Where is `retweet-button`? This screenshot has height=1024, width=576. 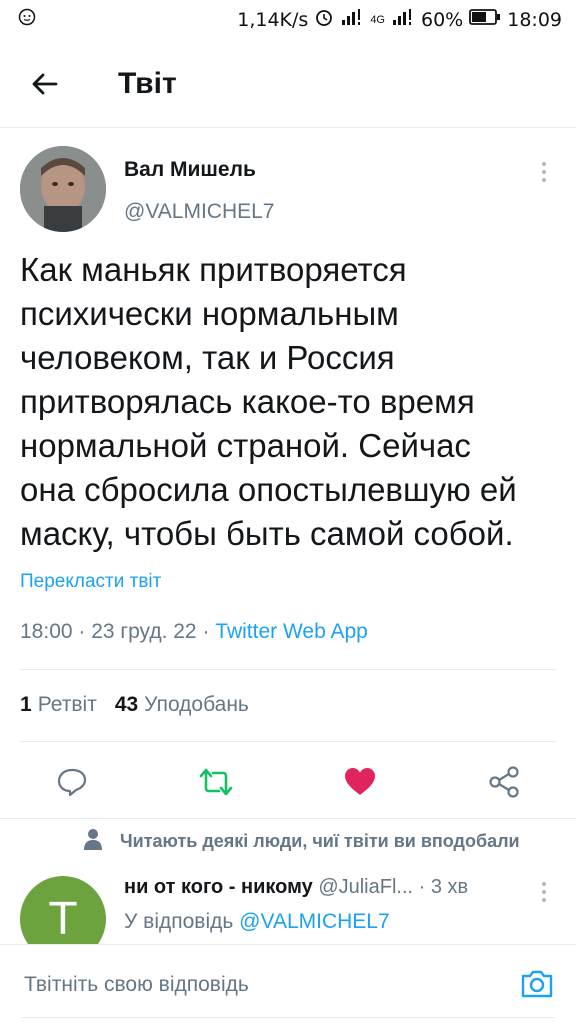
retweet-button is located at coordinates (216, 782).